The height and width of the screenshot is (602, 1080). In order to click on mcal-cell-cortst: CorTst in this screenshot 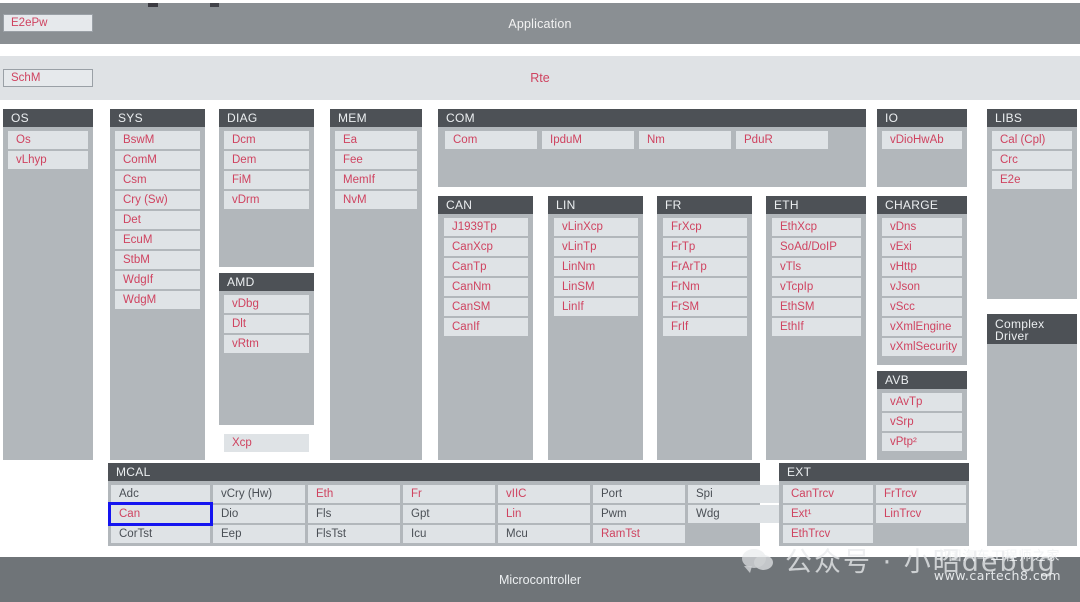, I will do `click(160, 534)`.